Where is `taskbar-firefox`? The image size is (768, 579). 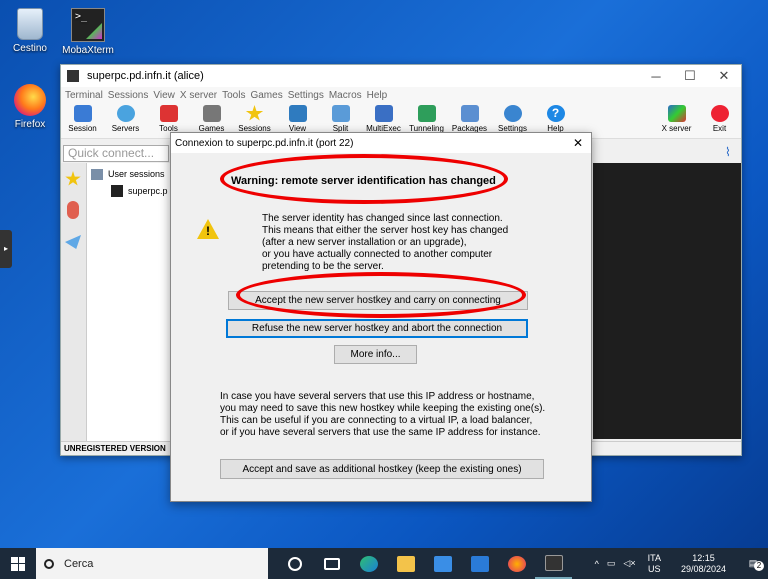 taskbar-firefox is located at coordinates (516, 563).